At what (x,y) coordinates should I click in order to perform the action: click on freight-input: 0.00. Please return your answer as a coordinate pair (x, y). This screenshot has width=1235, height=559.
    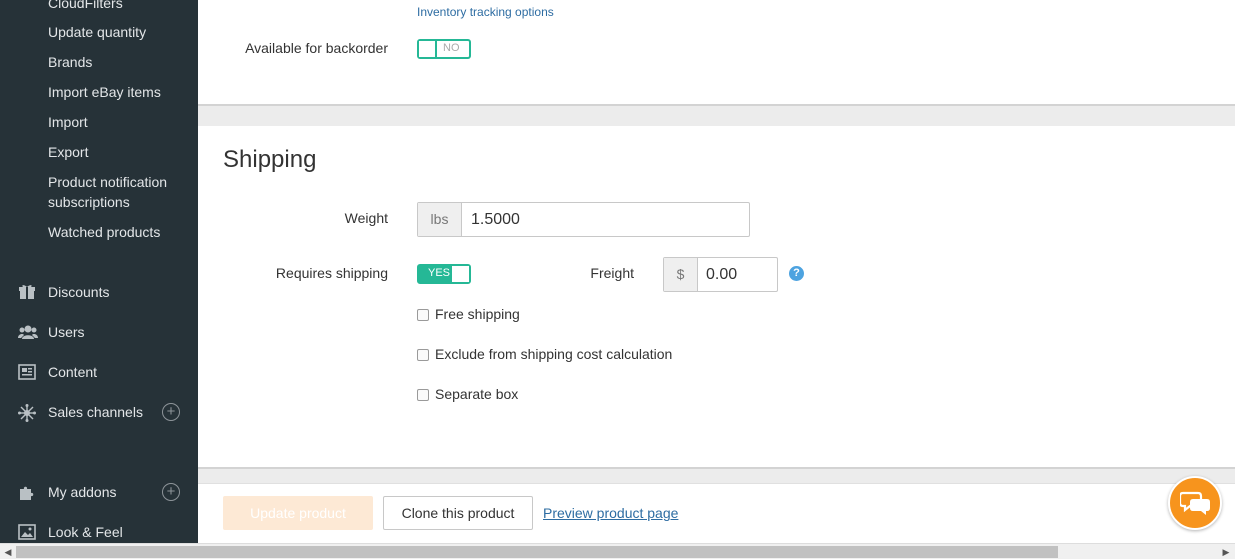
    Looking at the image, I should click on (721, 274).